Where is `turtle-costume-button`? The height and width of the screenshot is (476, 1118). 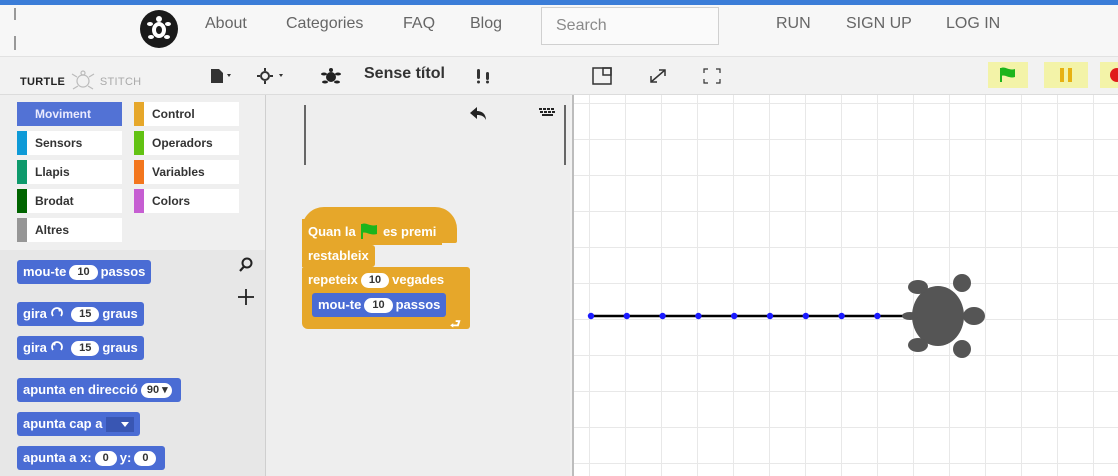 turtle-costume-button is located at coordinates (331, 75).